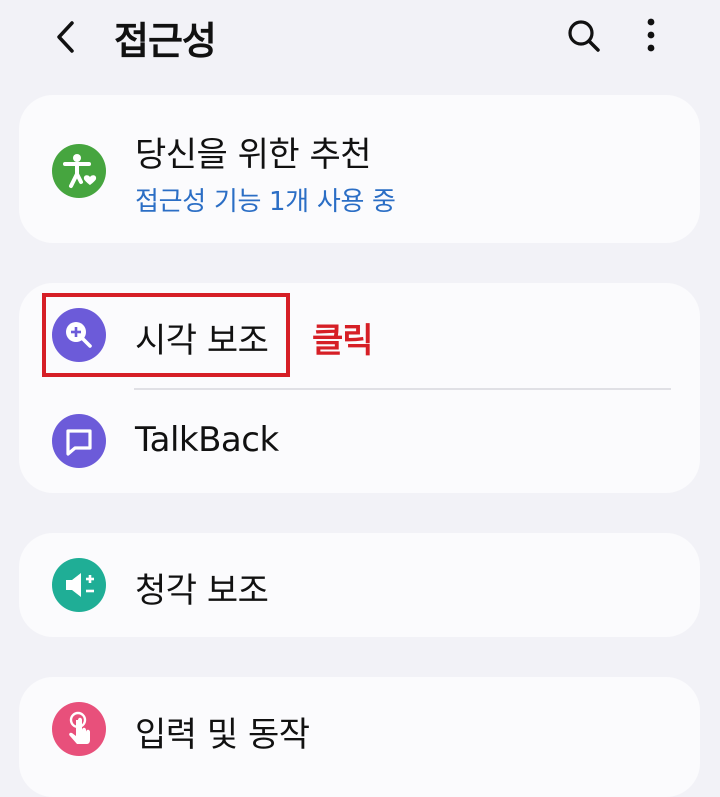 The width and height of the screenshot is (720, 797). I want to click on chevron-left-icon, so click(65, 37).